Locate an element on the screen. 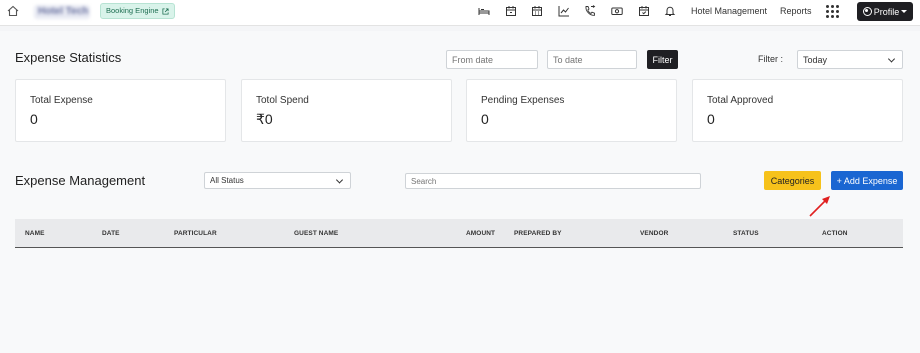 Image resolution: width=920 pixels, height=353 pixels. search-input is located at coordinates (553, 181).